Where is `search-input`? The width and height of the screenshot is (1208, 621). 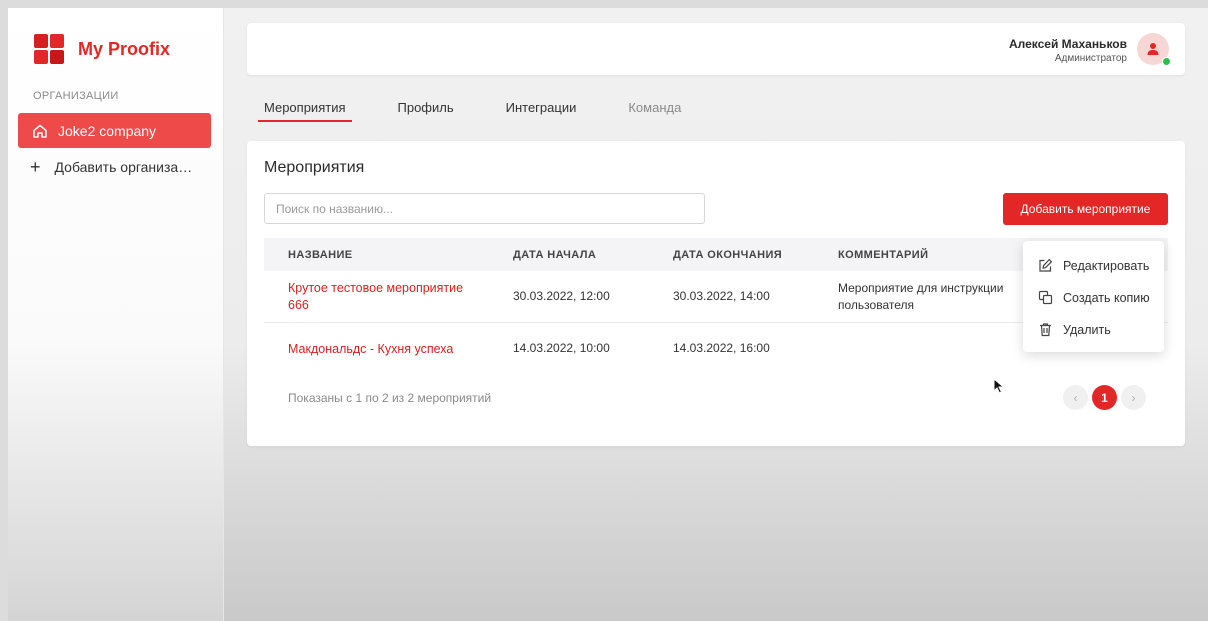
search-input is located at coordinates (484, 208).